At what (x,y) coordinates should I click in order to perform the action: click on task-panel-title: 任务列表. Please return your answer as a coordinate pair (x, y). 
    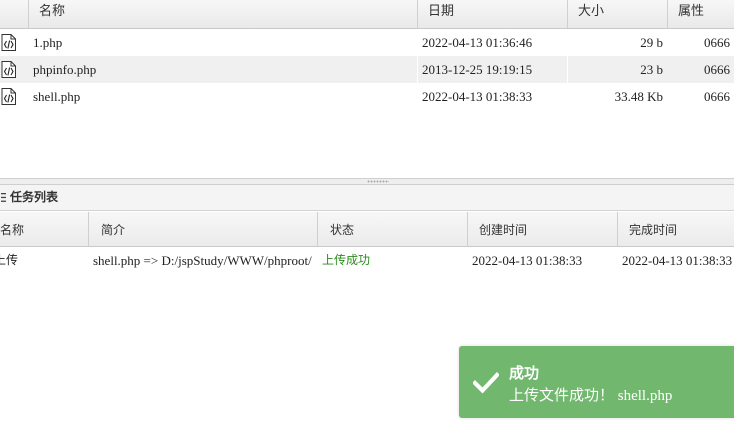
    Looking at the image, I should click on (34, 197).